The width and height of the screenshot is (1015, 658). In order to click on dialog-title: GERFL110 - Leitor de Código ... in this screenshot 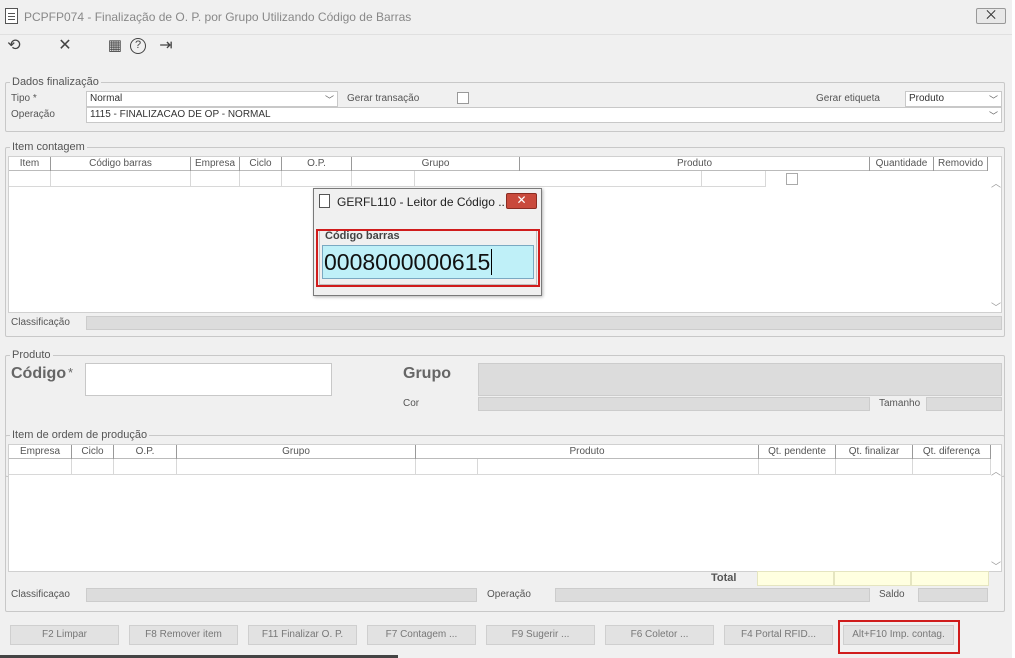, I will do `click(423, 202)`.